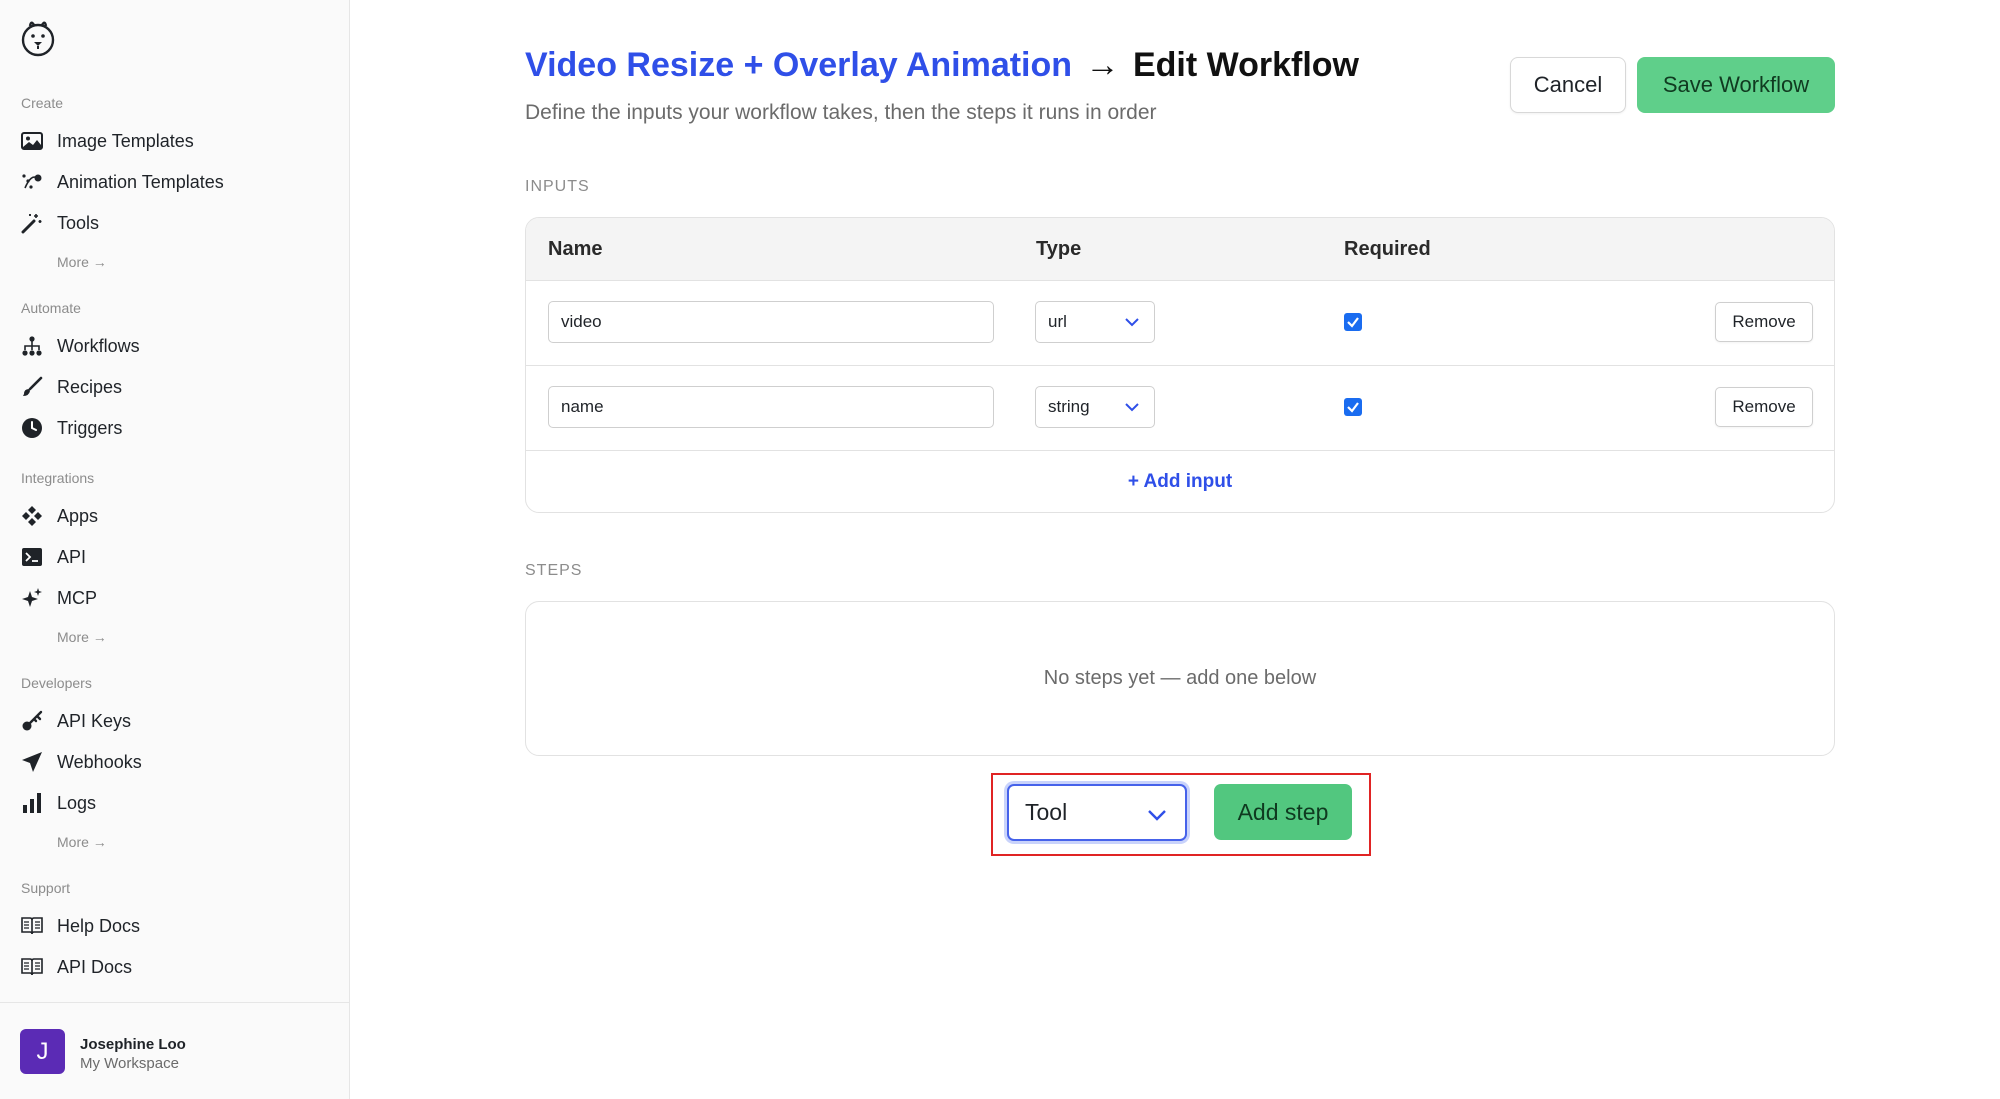 This screenshot has height=1099, width=2000. Describe the element at coordinates (32, 598) in the screenshot. I see `sparkle-icon` at that location.